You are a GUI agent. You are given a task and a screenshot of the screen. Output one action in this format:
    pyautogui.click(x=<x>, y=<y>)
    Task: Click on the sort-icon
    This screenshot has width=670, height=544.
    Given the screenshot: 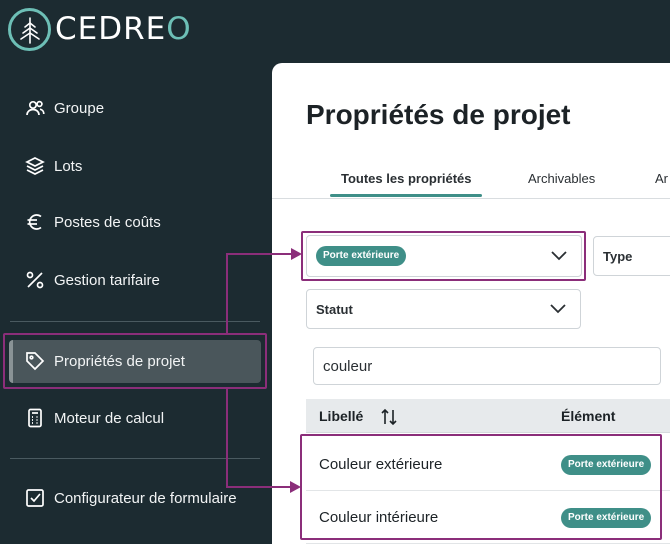 What is the action you would take?
    pyautogui.click(x=389, y=417)
    